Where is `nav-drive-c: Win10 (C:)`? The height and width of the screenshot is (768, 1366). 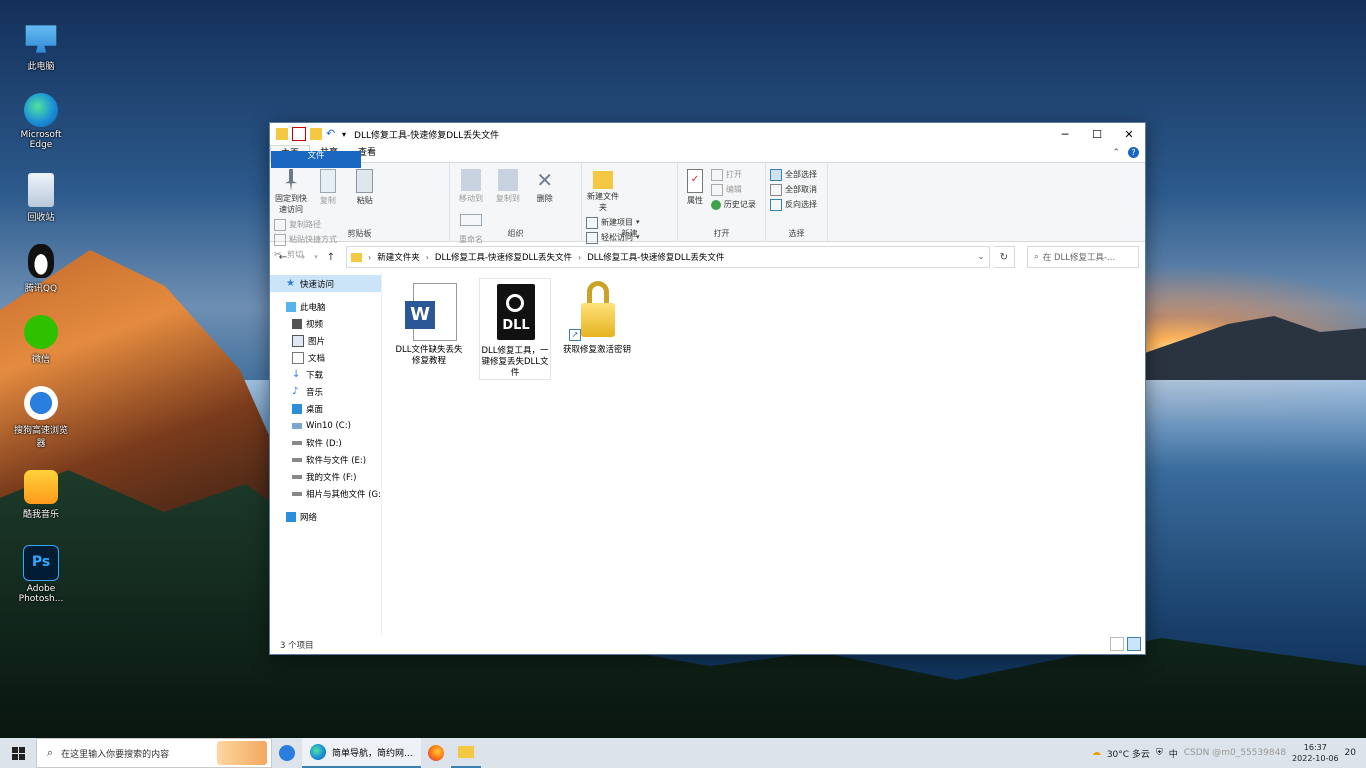
nav-drive-c: Win10 (C:) is located at coordinates (325, 425).